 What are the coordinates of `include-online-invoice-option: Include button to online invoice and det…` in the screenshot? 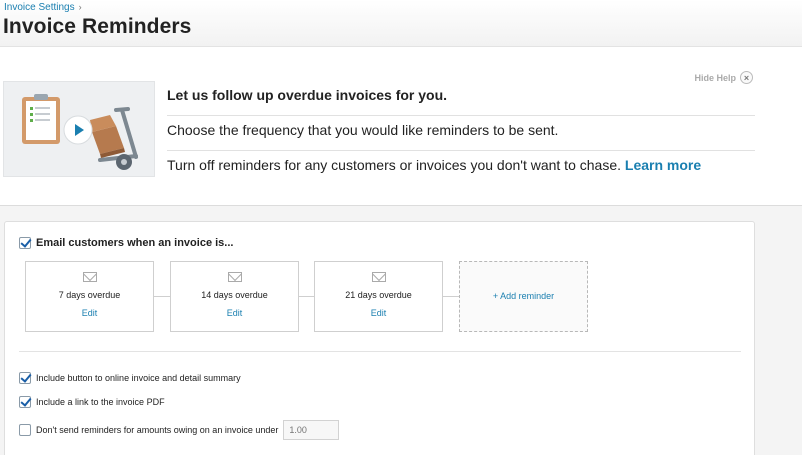 It's located at (130, 378).